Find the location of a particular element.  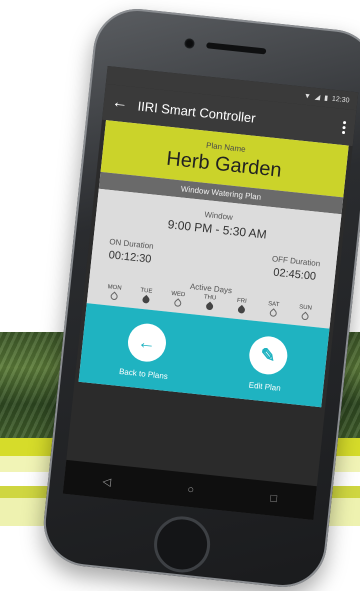

speaker-grille is located at coordinates (236, 48).